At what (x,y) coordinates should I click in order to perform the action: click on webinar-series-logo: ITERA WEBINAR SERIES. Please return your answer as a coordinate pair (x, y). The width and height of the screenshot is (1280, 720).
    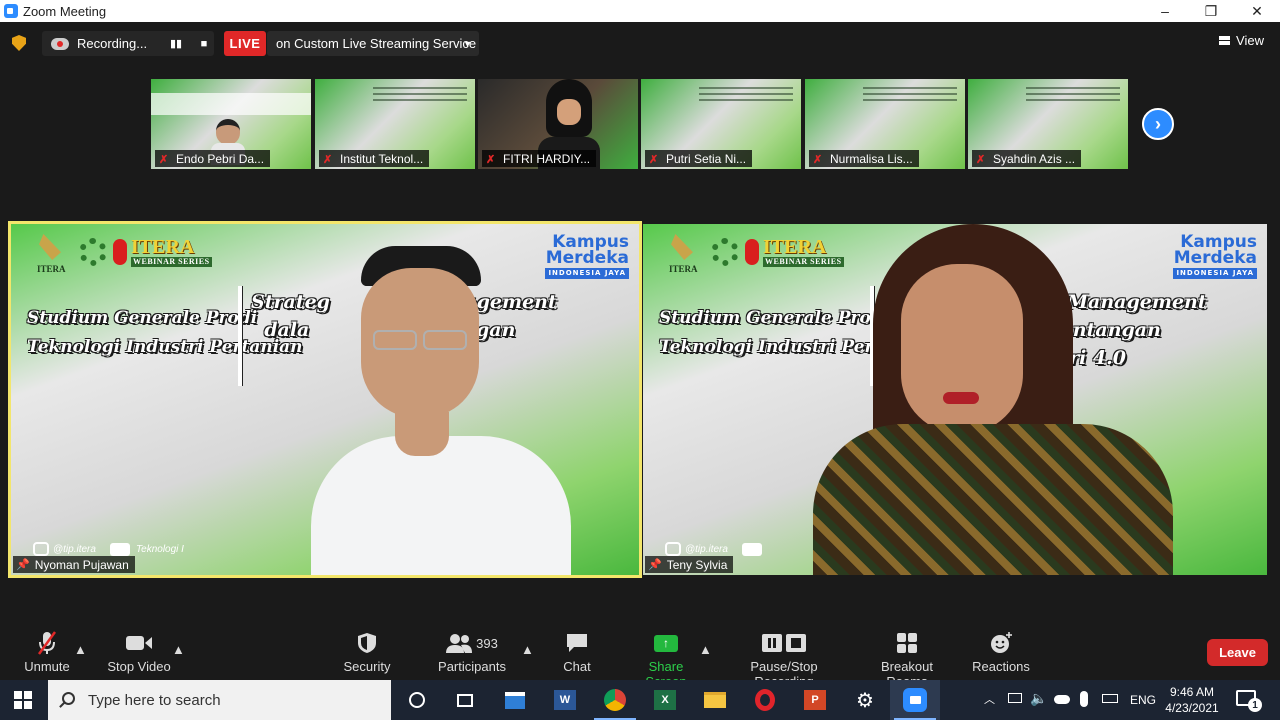
    Looking at the image, I should click on (171, 251).